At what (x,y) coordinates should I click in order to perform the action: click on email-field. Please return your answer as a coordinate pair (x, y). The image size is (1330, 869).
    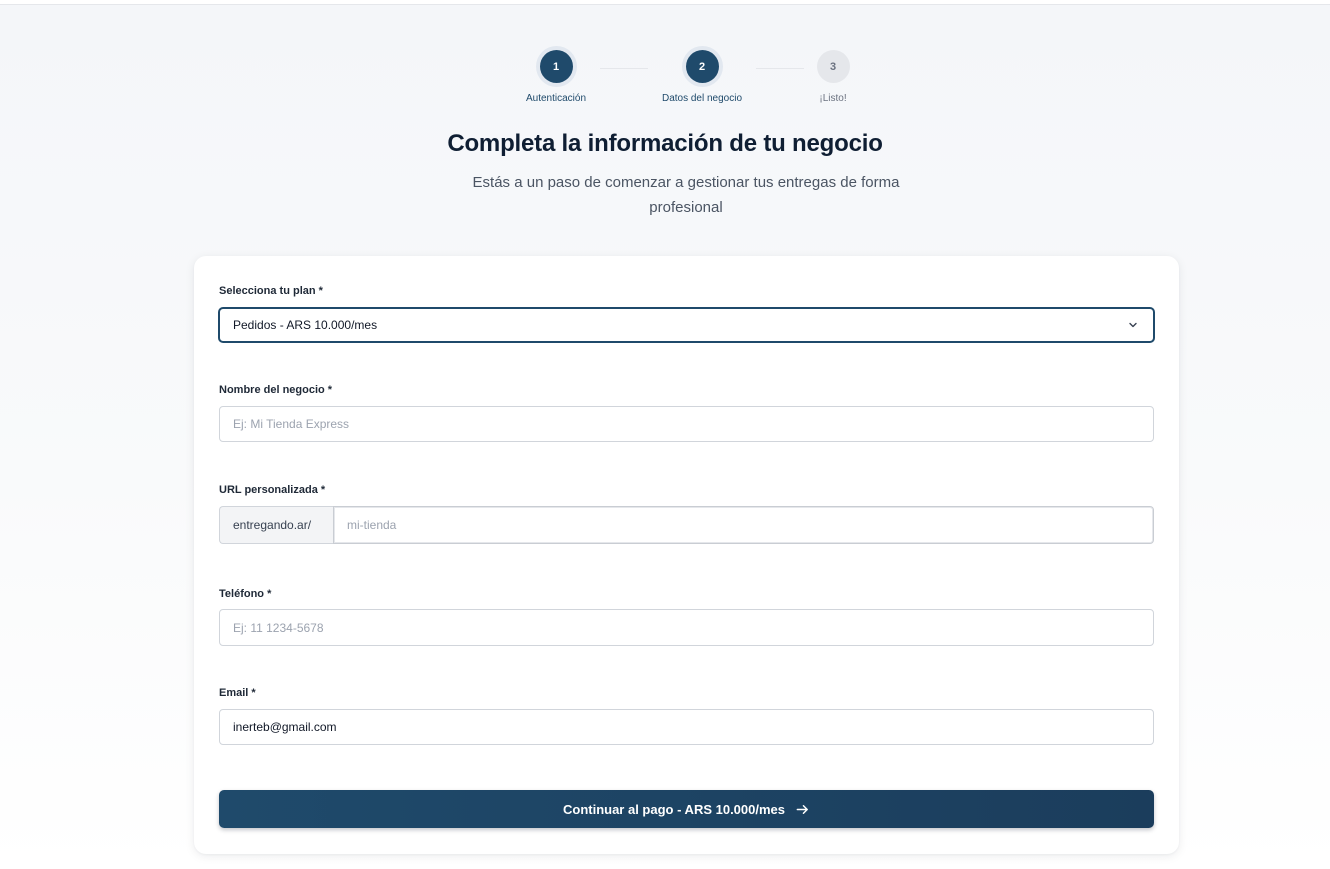
    Looking at the image, I should click on (686, 727).